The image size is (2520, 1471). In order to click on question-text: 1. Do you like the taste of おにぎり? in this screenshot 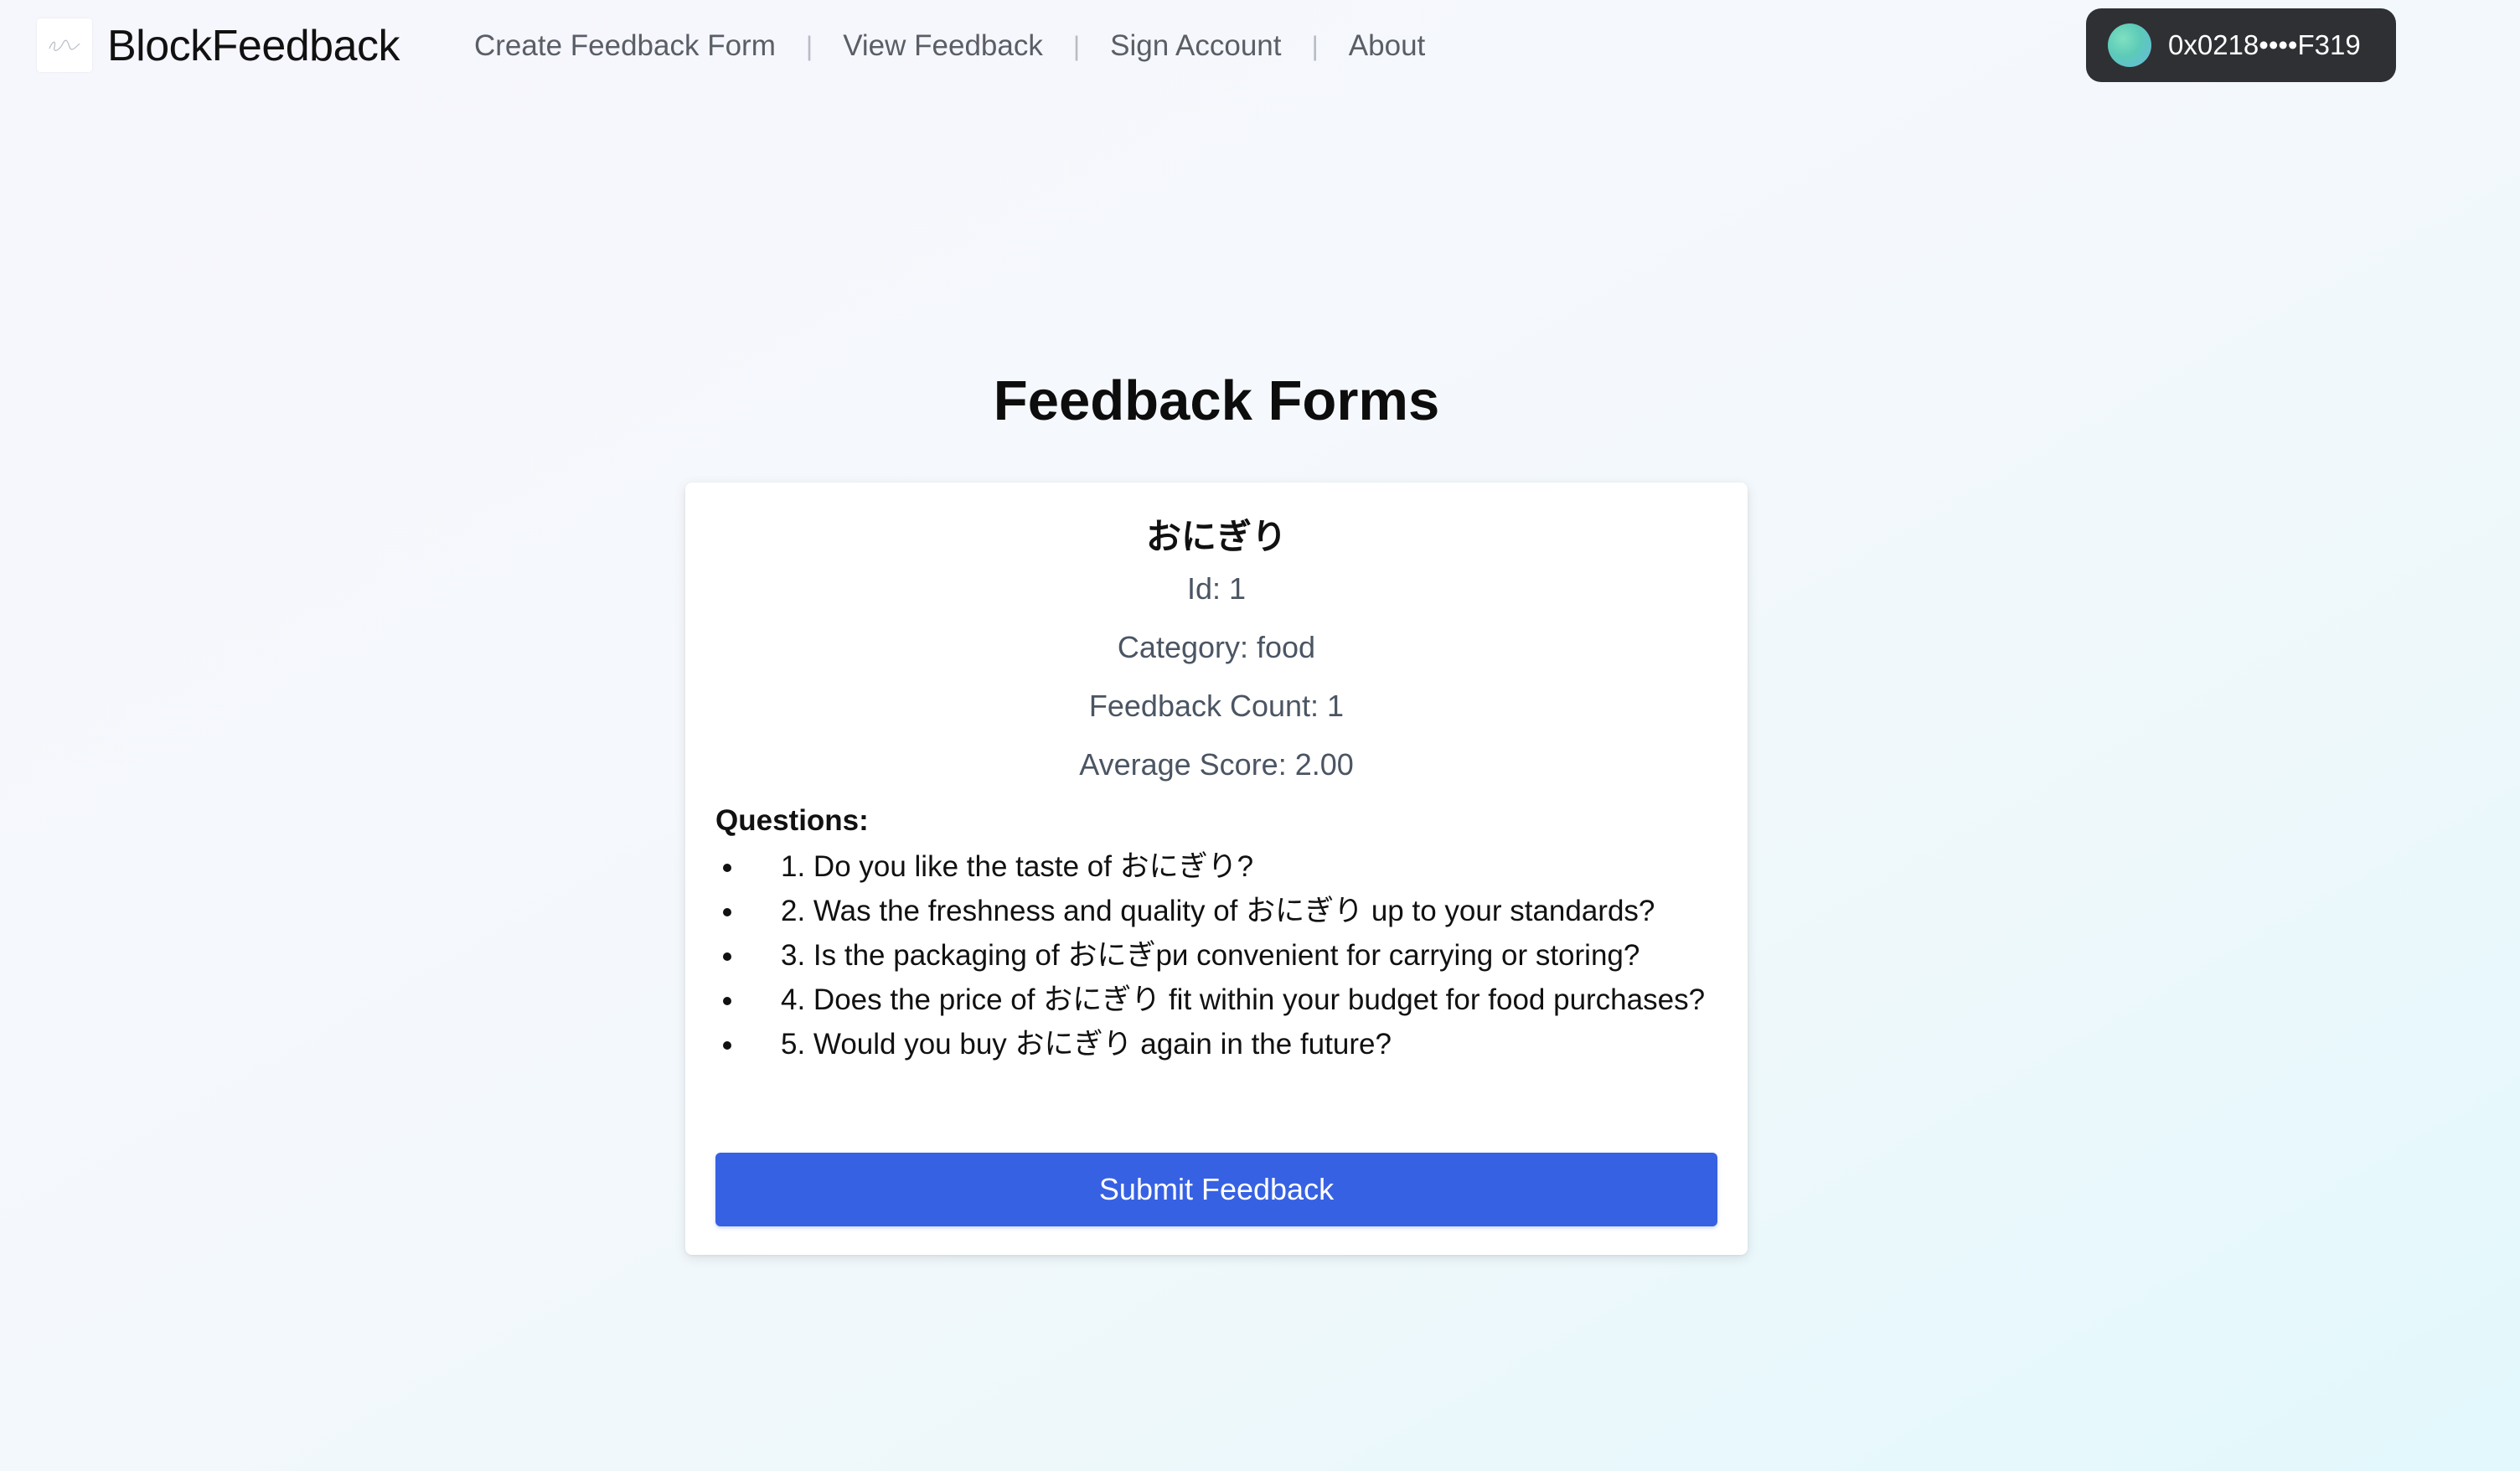, I will do `click(1017, 866)`.